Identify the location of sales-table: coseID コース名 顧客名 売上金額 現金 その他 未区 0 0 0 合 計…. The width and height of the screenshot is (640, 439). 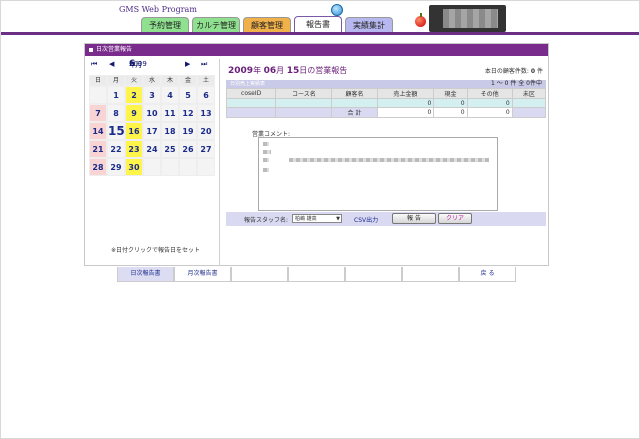
(386, 103).